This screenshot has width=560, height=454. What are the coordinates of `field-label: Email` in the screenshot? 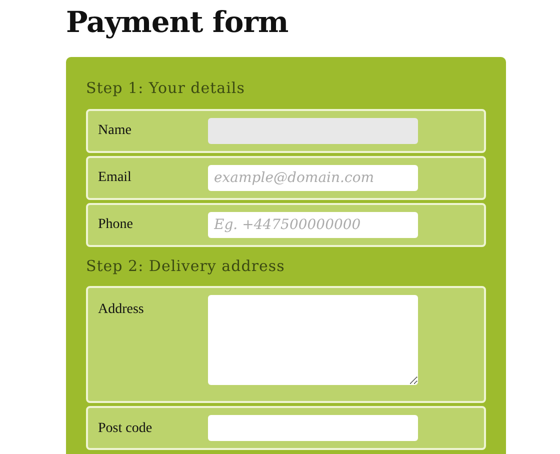 It's located at (115, 178).